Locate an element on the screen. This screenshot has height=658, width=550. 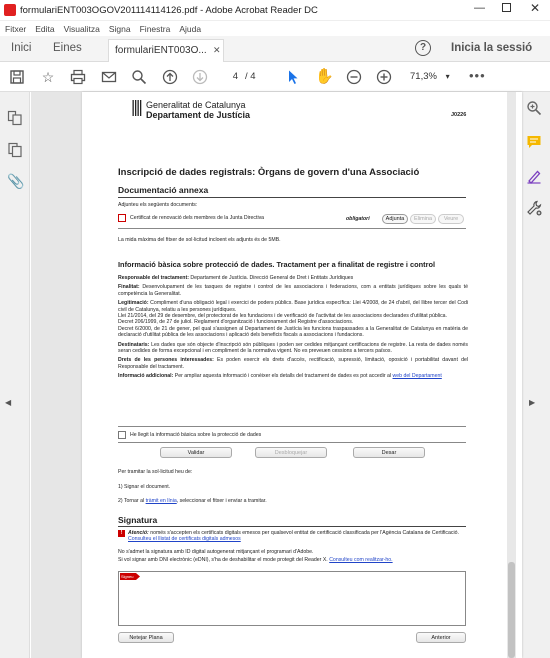
department-web-link: web del Departament is located at coordinates (417, 376).